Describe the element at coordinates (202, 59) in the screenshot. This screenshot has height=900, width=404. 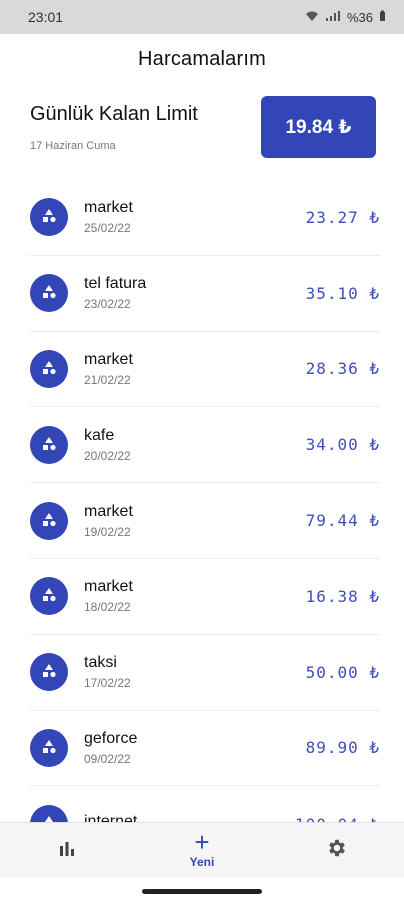
I see `page-title: Harcamalarım` at that location.